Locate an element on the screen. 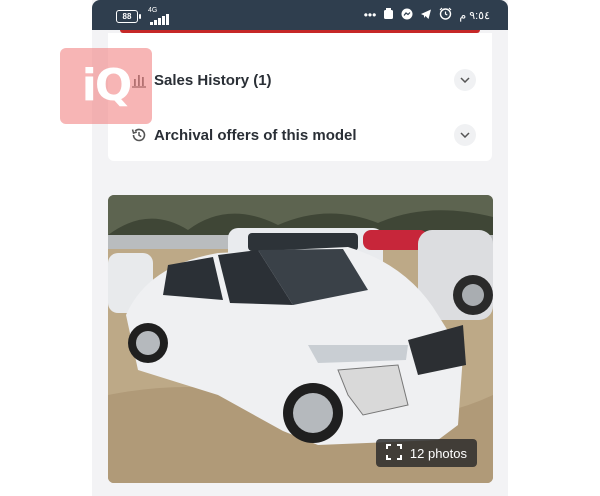 This screenshot has width=600, height=496. alarm-icon is located at coordinates (445, 15).